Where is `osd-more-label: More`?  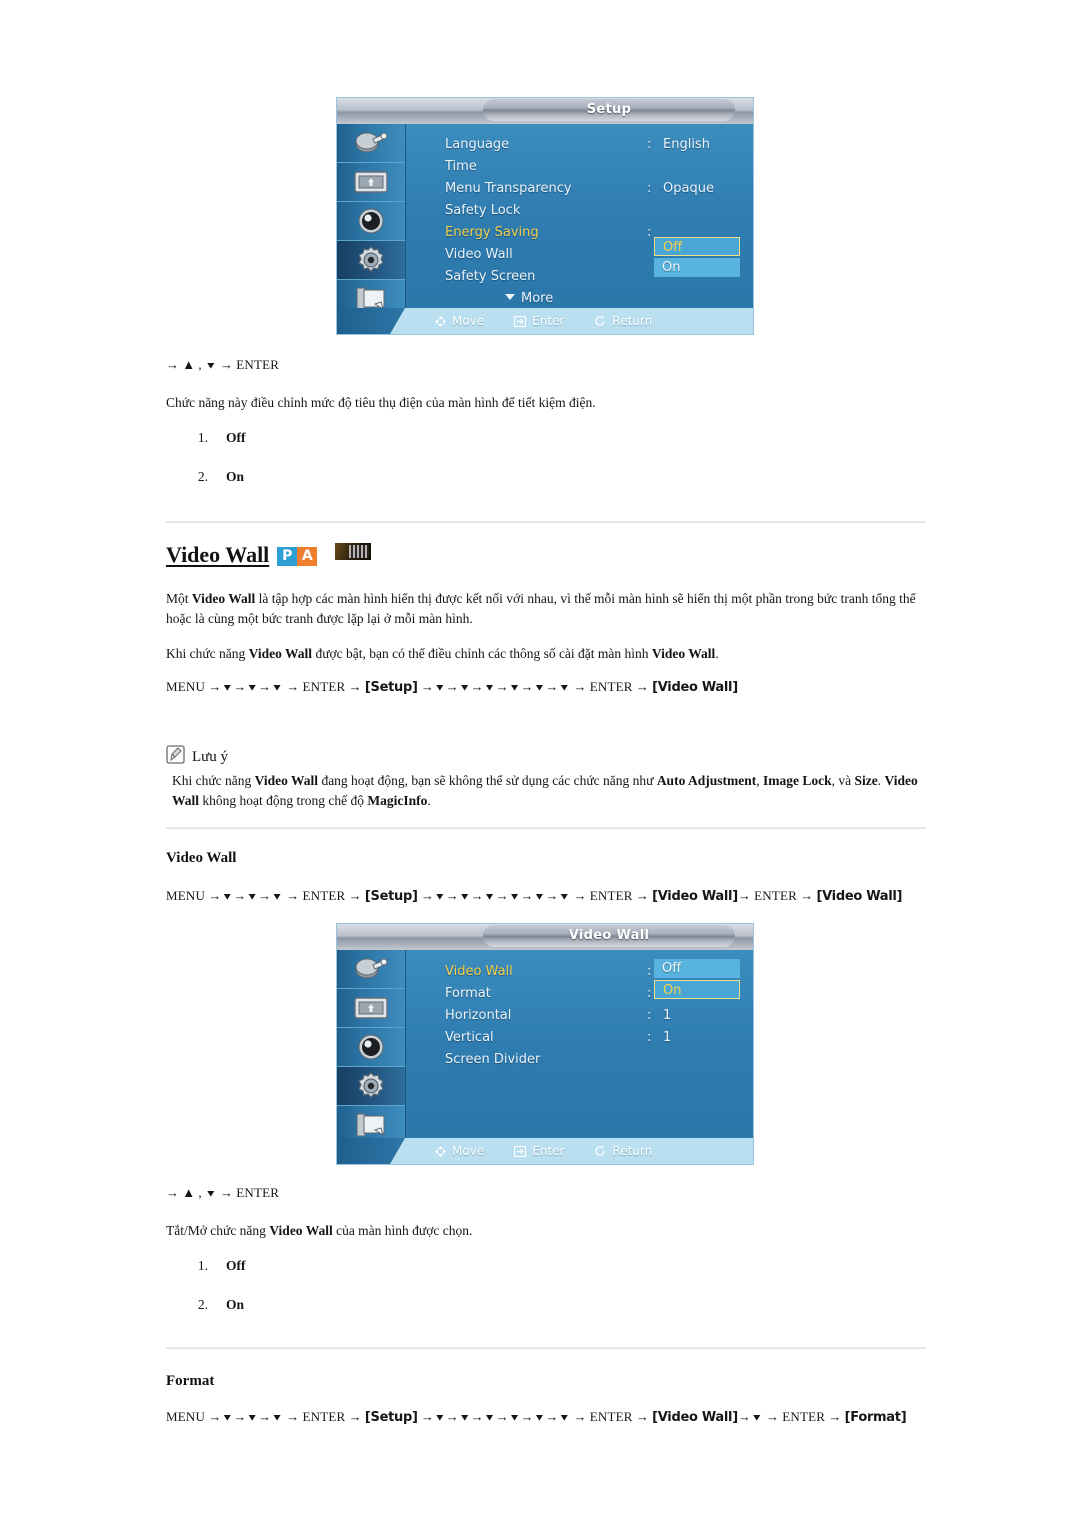 osd-more-label: More is located at coordinates (537, 298).